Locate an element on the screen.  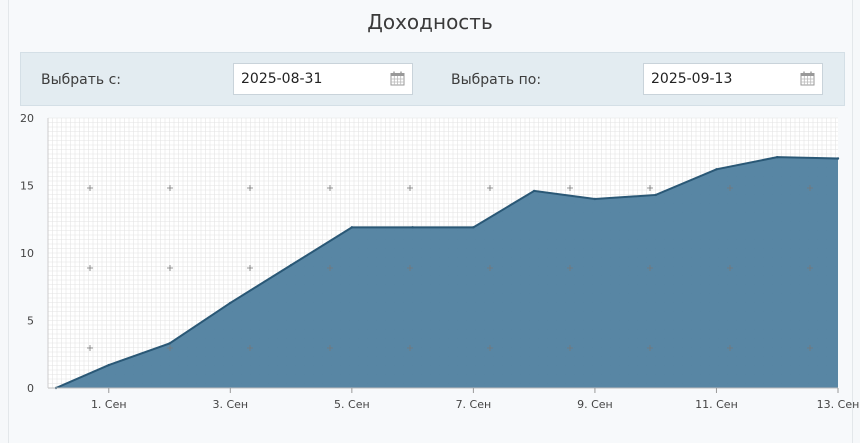
x-tick-label: 11. Сен is located at coordinates (716, 404).